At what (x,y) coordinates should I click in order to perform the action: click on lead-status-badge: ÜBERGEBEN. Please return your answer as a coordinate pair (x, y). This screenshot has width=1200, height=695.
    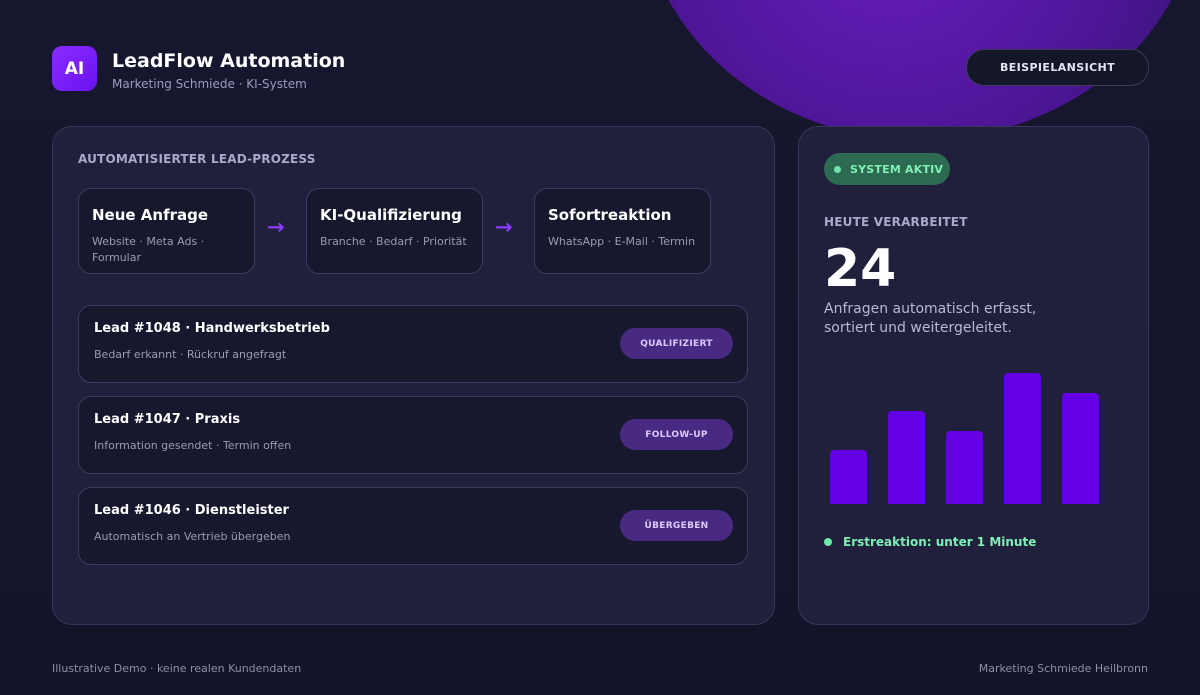
    Looking at the image, I should click on (676, 525).